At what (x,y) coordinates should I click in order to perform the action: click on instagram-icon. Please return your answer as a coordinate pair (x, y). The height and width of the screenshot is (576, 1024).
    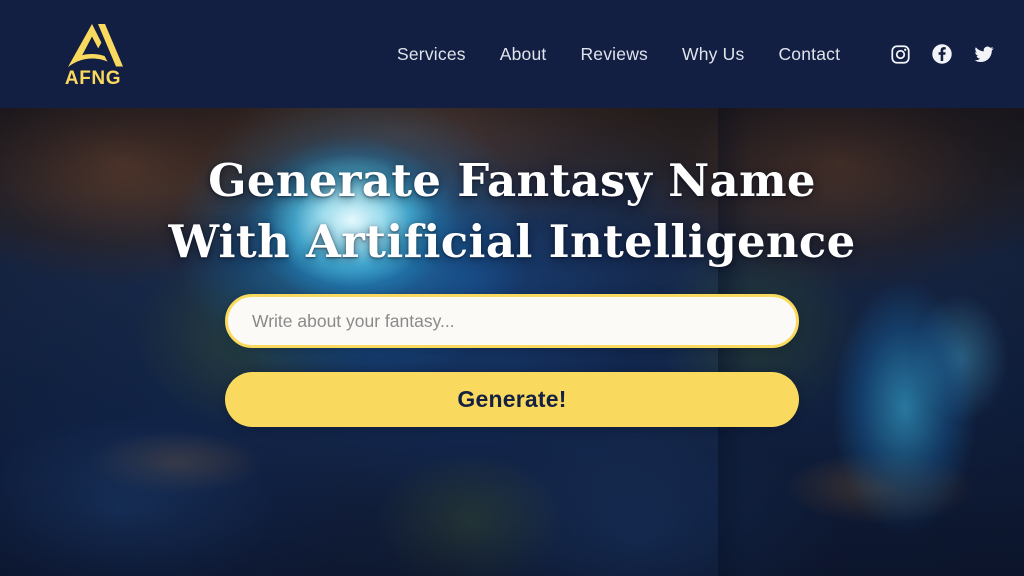
    Looking at the image, I should click on (900, 54).